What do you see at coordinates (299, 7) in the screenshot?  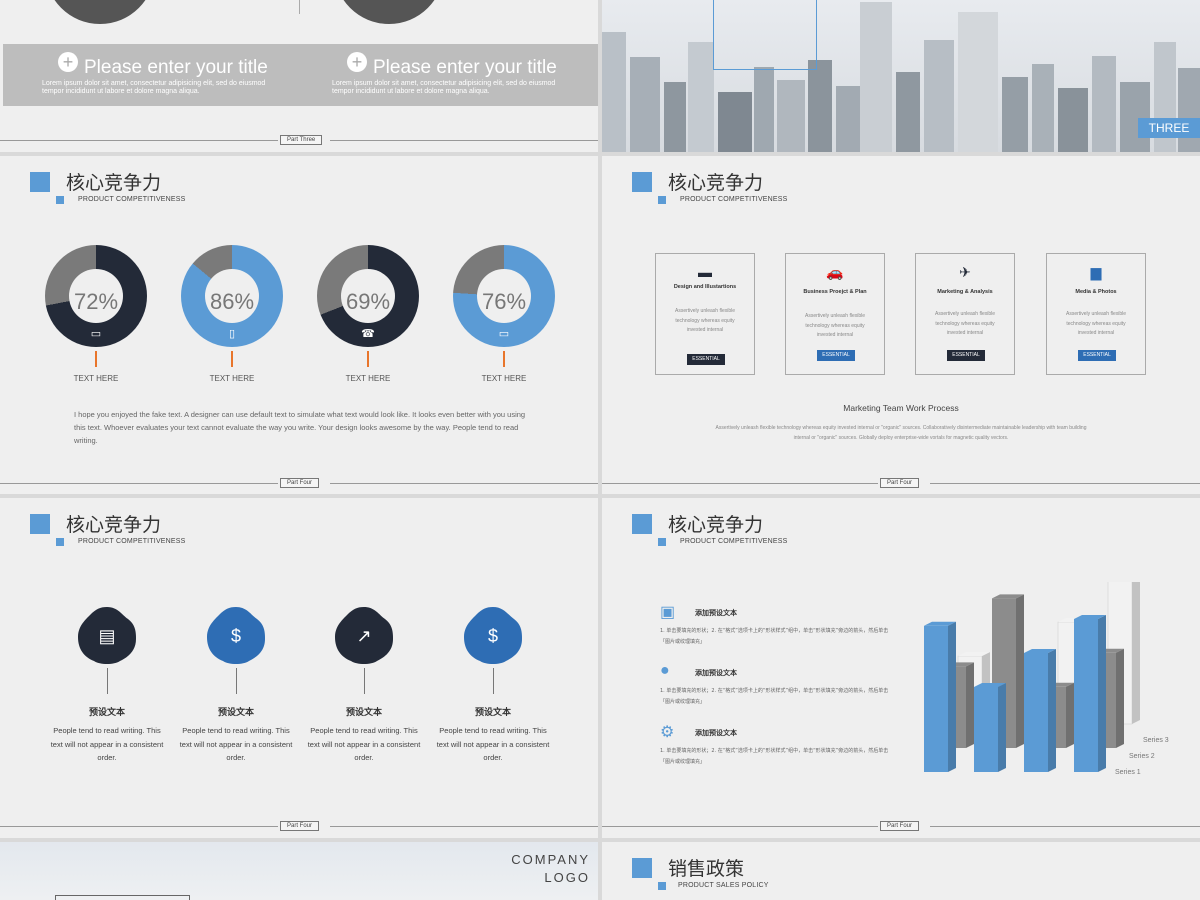 I see `connector-dot` at bounding box center [299, 7].